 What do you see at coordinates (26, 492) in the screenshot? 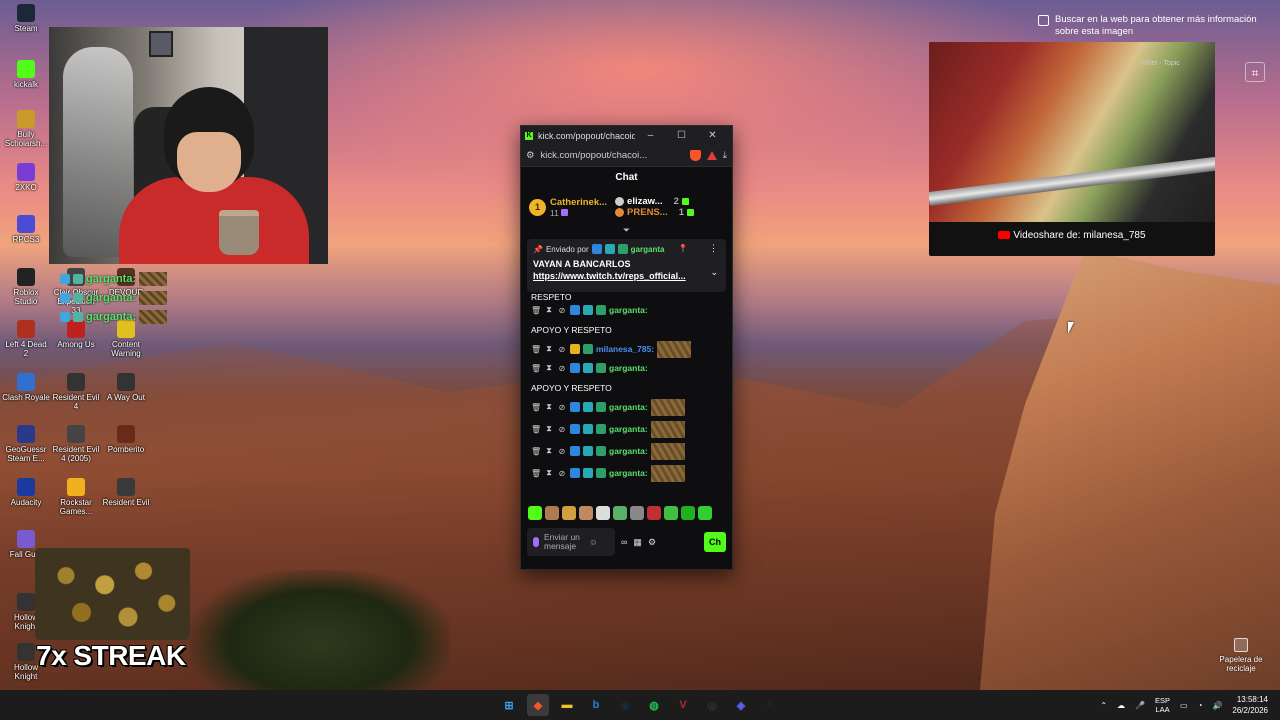
I see `desktop-icon: Audacity` at bounding box center [26, 492].